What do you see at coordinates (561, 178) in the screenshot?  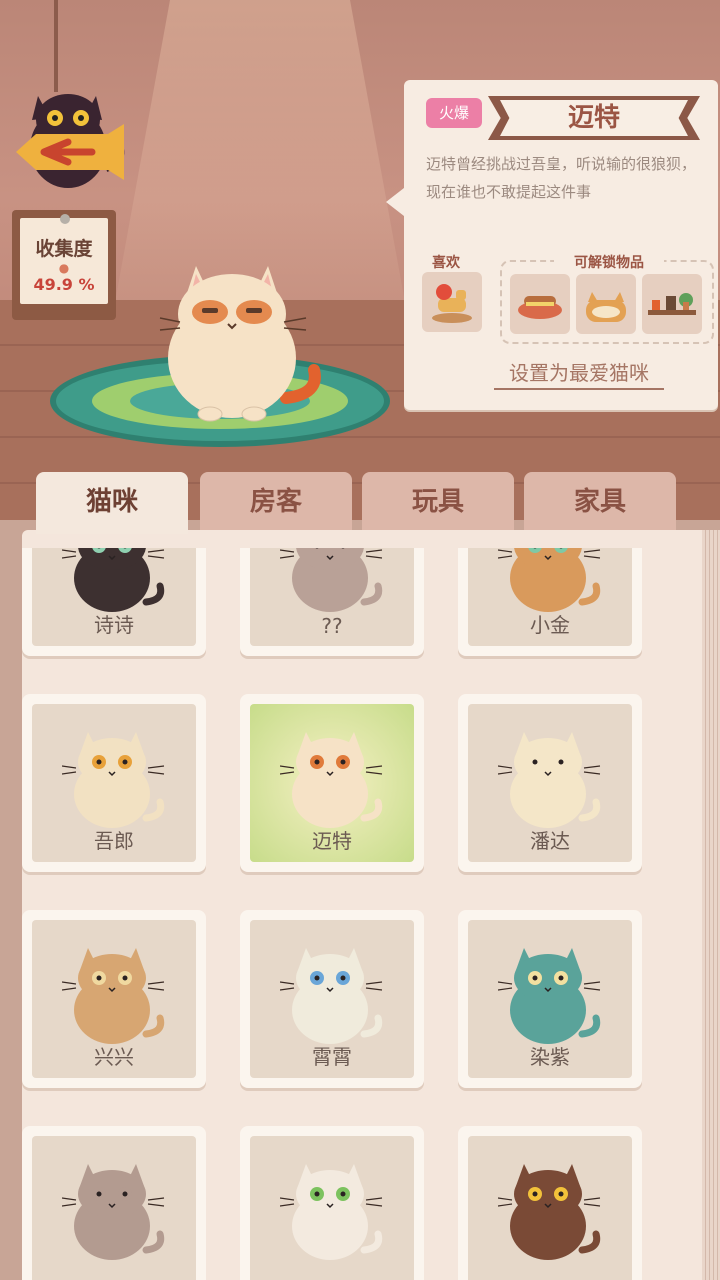 I see `cat-description: 迈特曾经挑战过吾皇，听说输的很狼狈，现在谁也不敢提起这件事` at bounding box center [561, 178].